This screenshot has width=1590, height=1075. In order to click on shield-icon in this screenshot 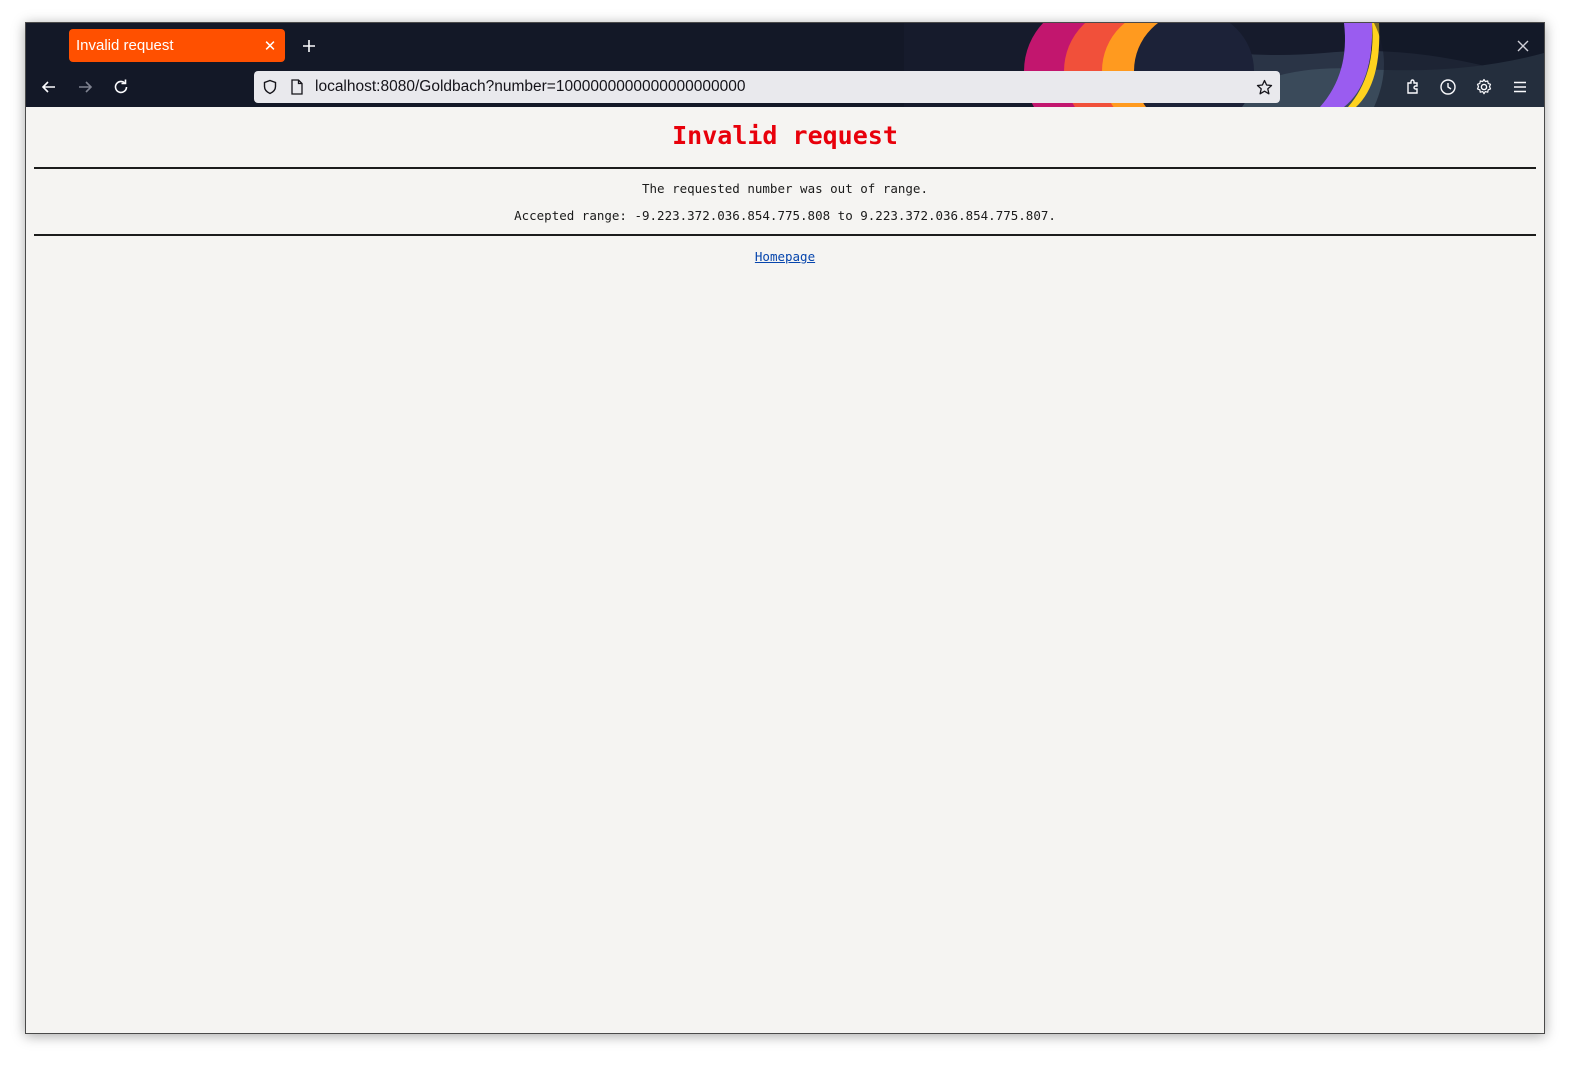, I will do `click(270, 87)`.